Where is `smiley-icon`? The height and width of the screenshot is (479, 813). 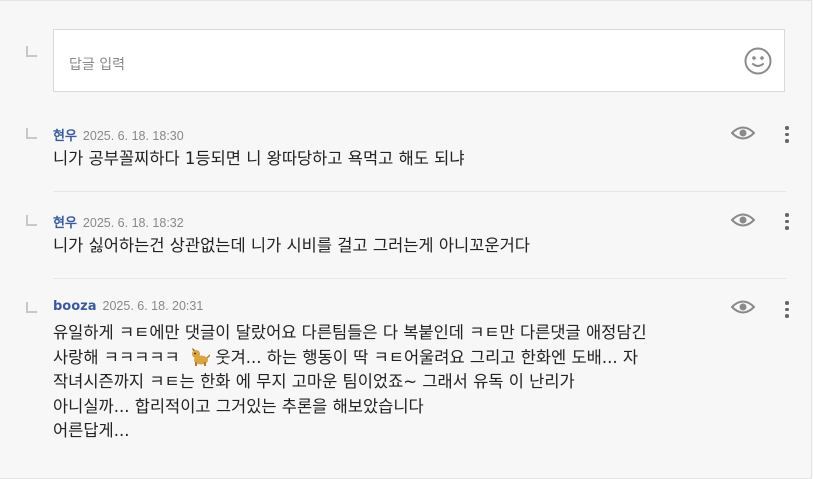 smiley-icon is located at coordinates (758, 61).